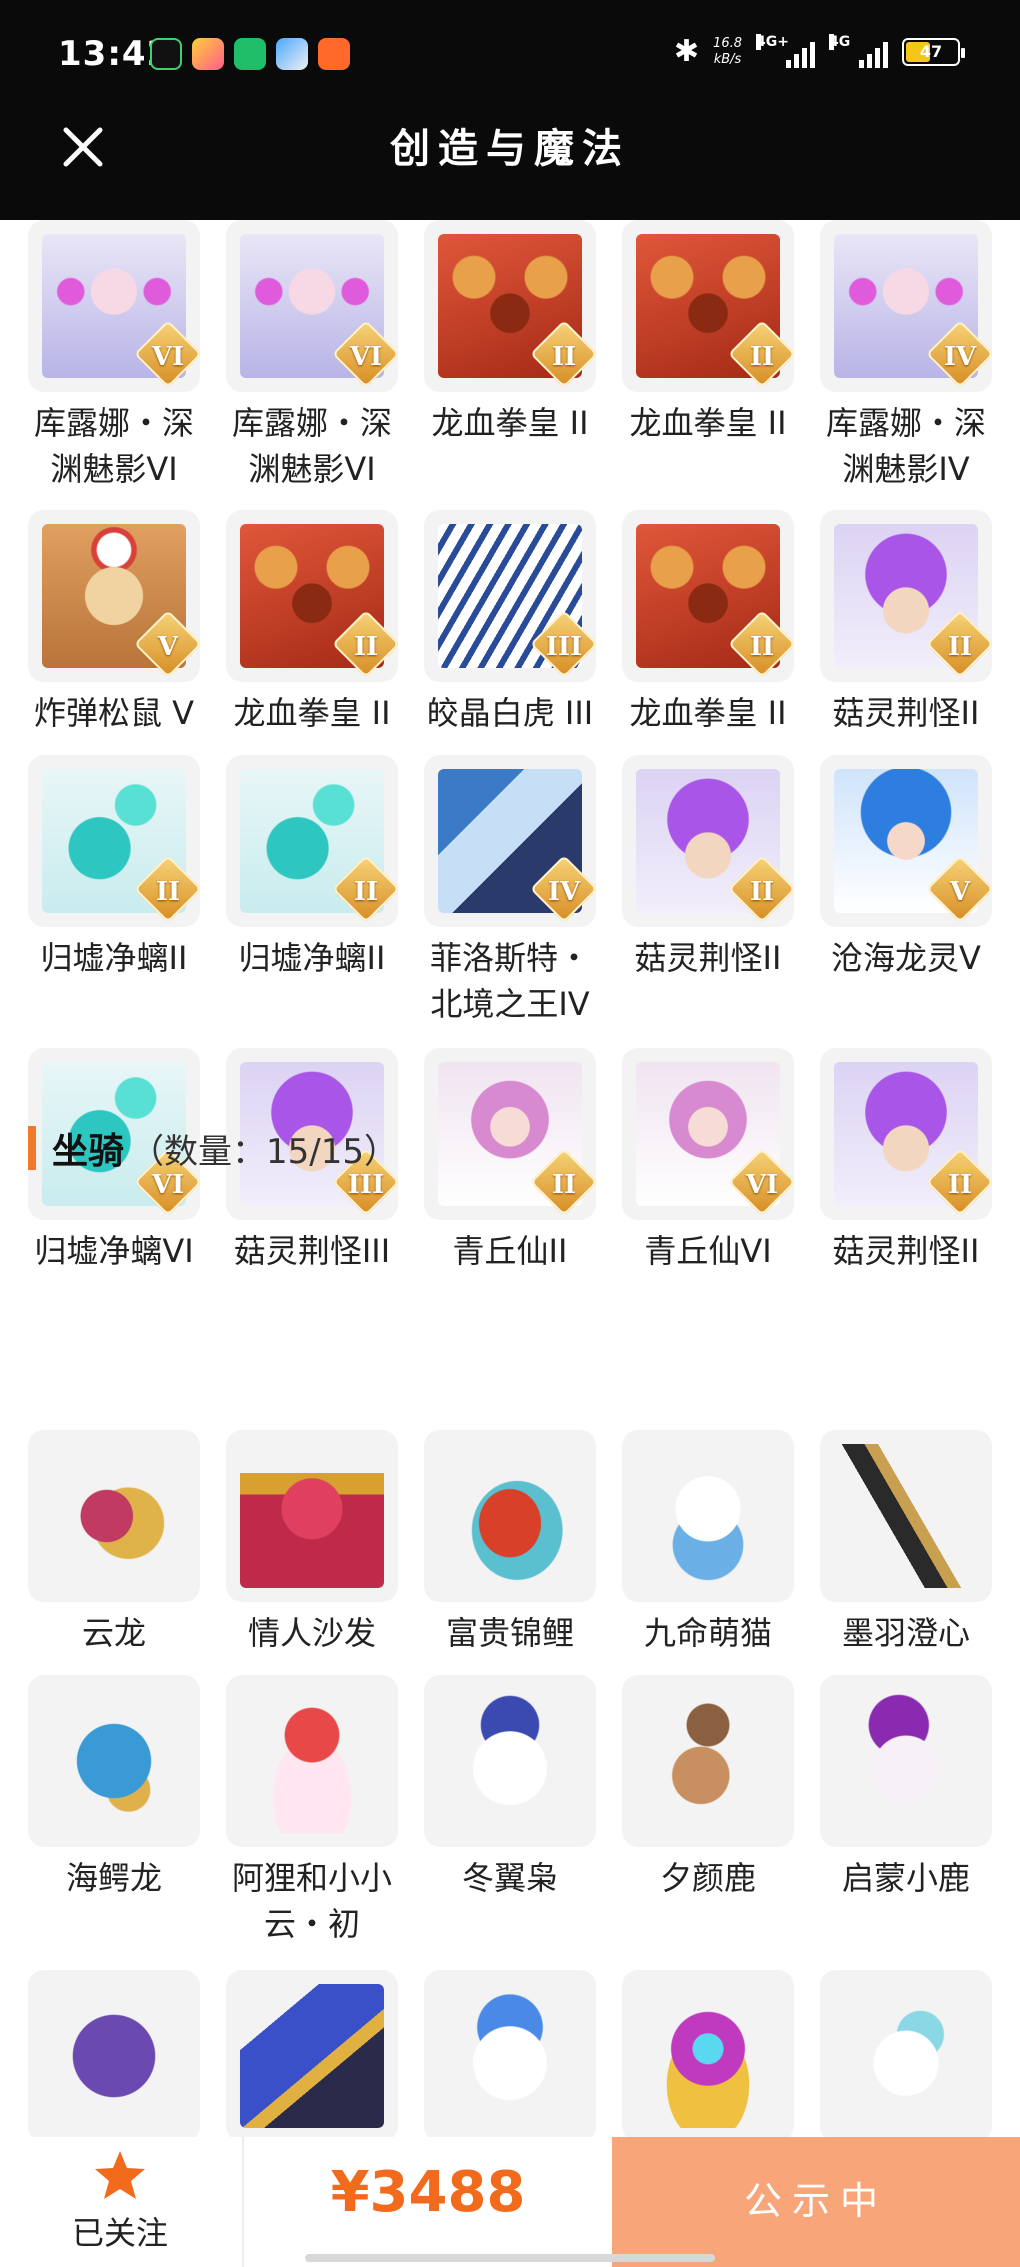 The height and width of the screenshot is (2267, 1020). What do you see at coordinates (113, 1633) in the screenshot?
I see `mount-name: 云龙` at bounding box center [113, 1633].